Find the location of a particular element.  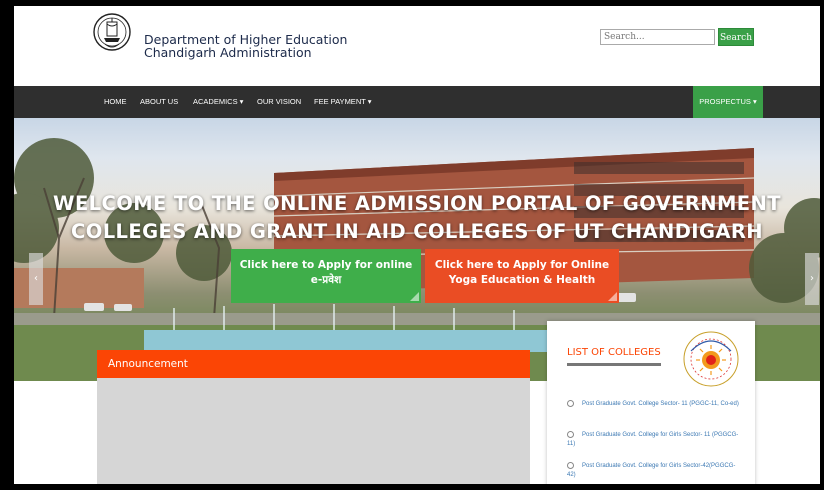

apply-online-button: Click here to Apply for online e-प्रवेश is located at coordinates (326, 276).